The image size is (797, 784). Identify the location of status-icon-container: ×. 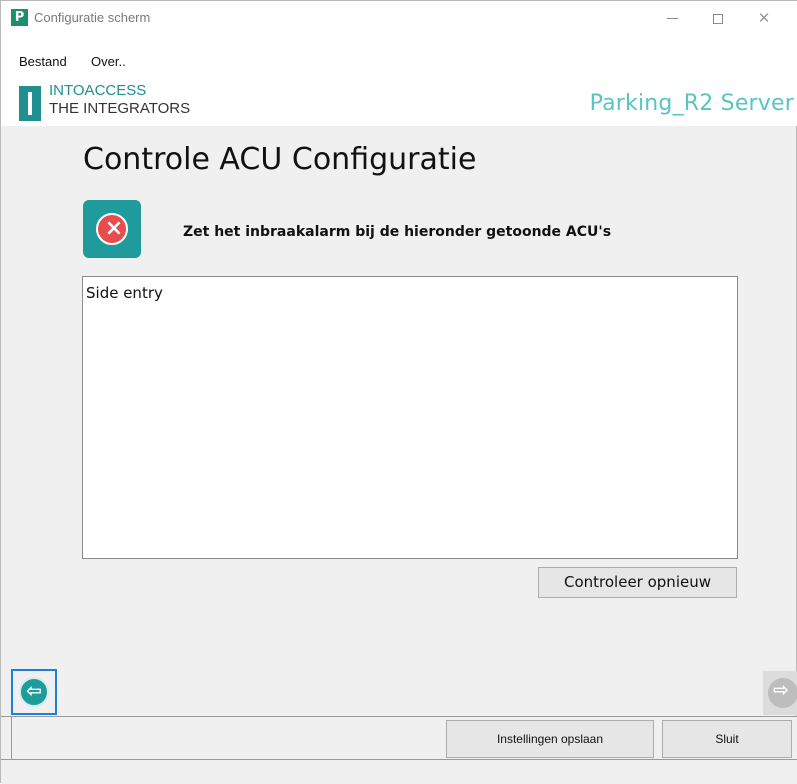
(112, 229).